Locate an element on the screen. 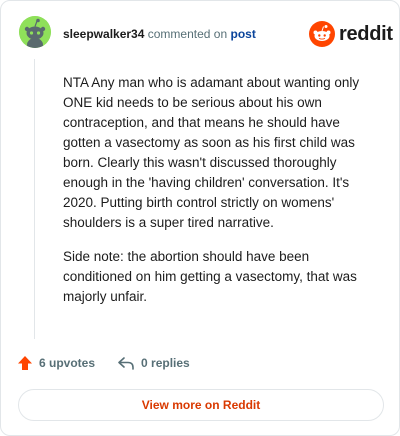 The height and width of the screenshot is (436, 400). view-more-on-reddit-button: View more on Reddit is located at coordinates (201, 405).